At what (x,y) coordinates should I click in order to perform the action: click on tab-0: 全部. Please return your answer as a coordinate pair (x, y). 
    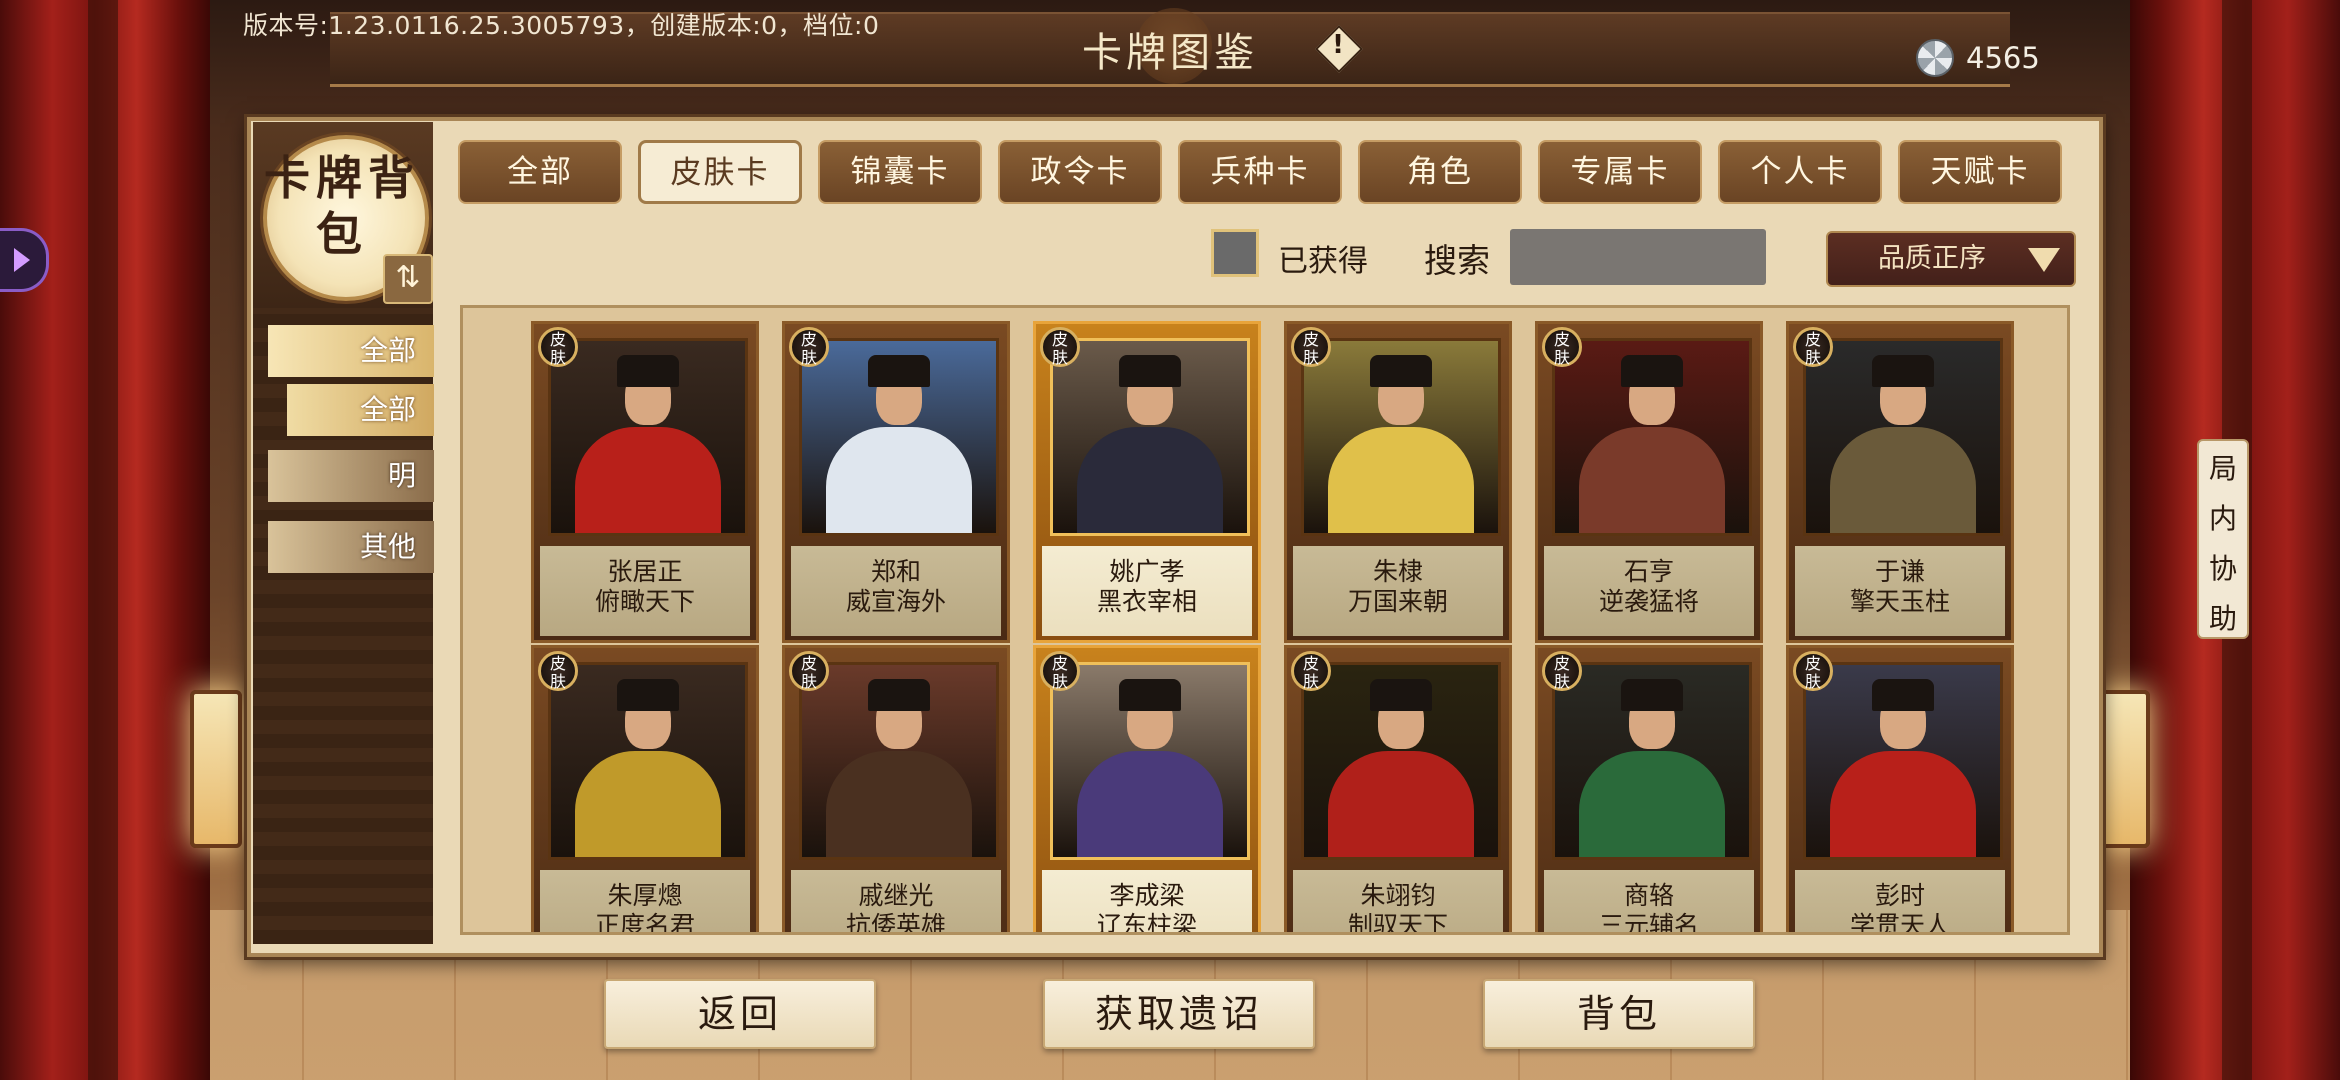
    Looking at the image, I should click on (540, 172).